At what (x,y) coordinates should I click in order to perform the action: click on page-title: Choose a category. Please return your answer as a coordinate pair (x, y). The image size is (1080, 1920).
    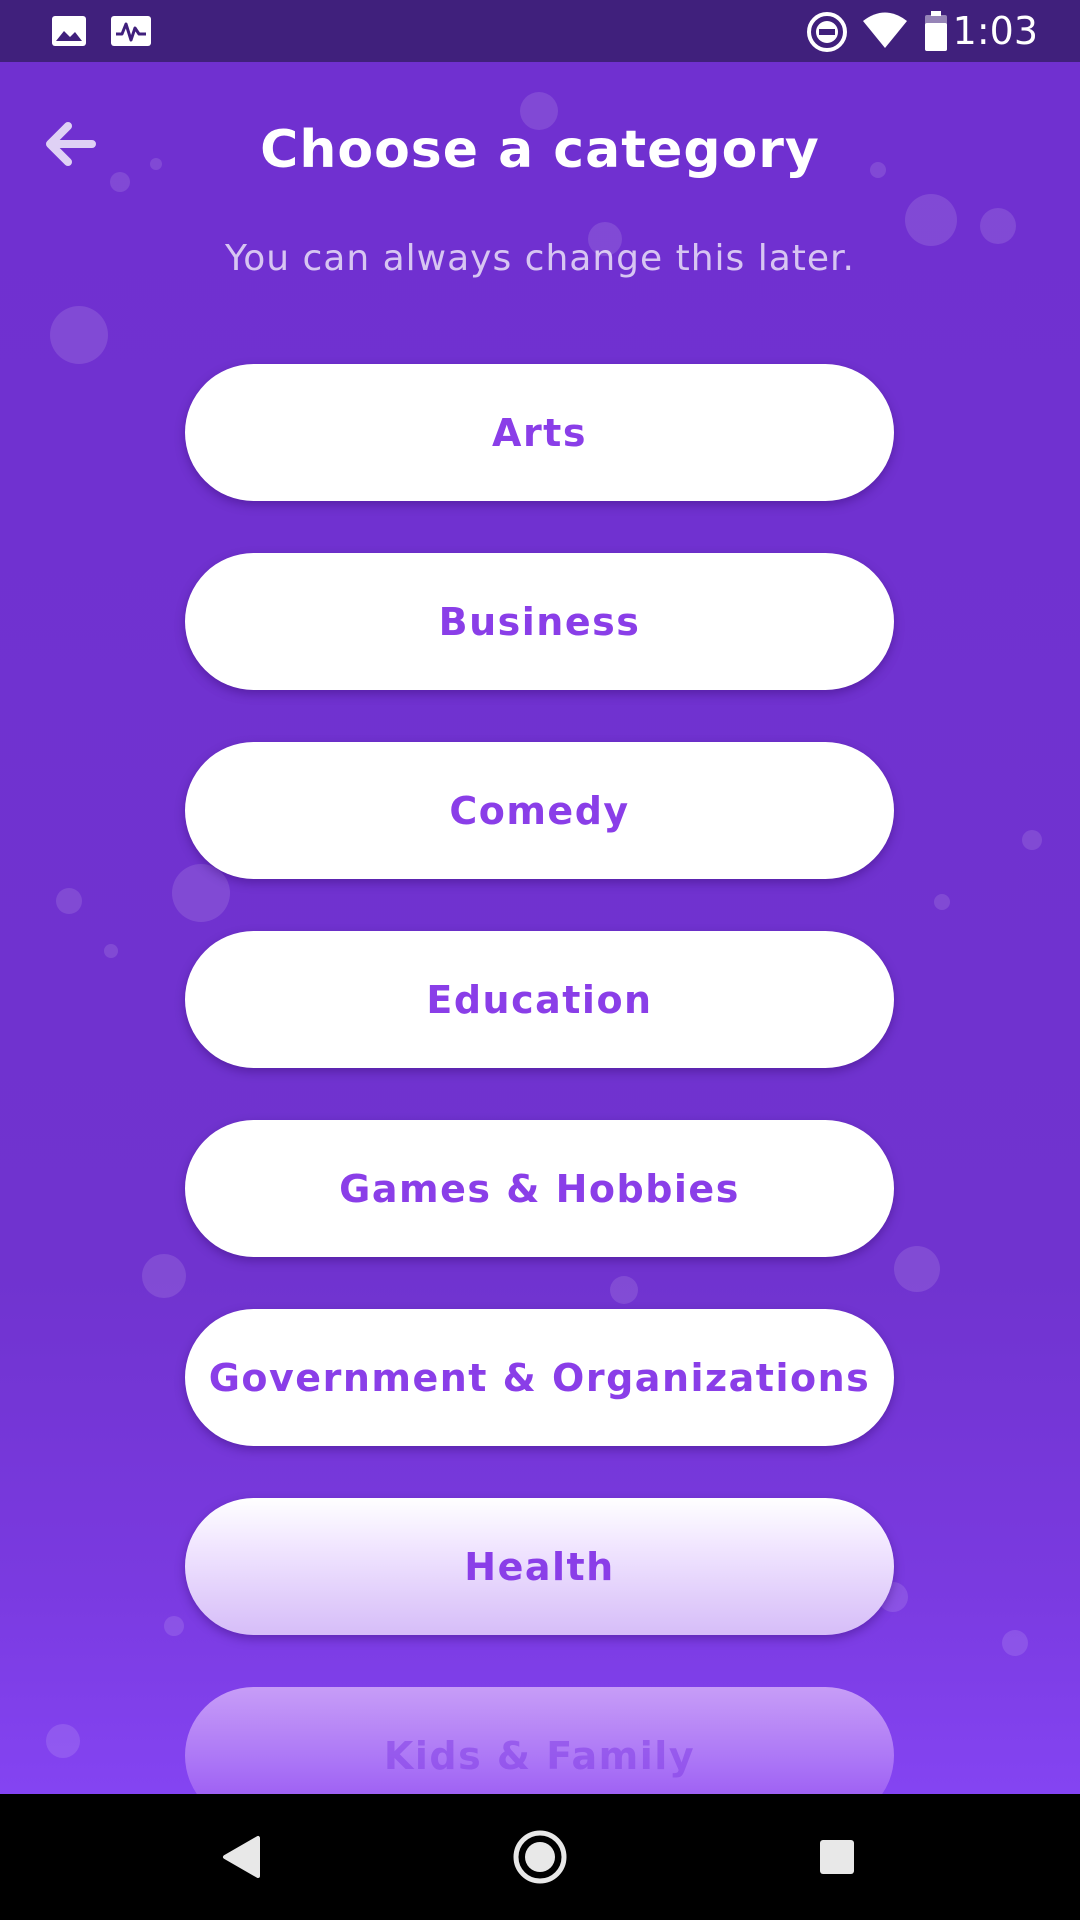
    Looking at the image, I should click on (540, 150).